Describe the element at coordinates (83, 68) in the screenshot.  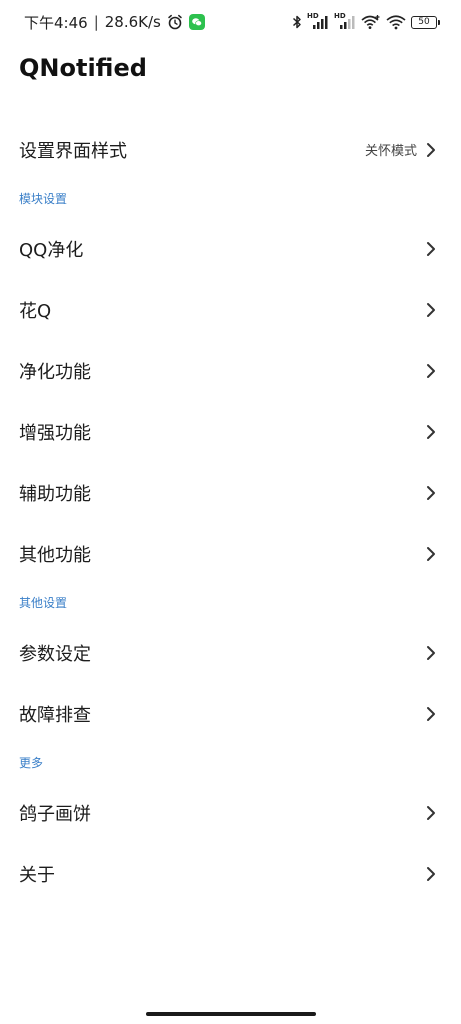
I see `page-title: QNotified` at that location.